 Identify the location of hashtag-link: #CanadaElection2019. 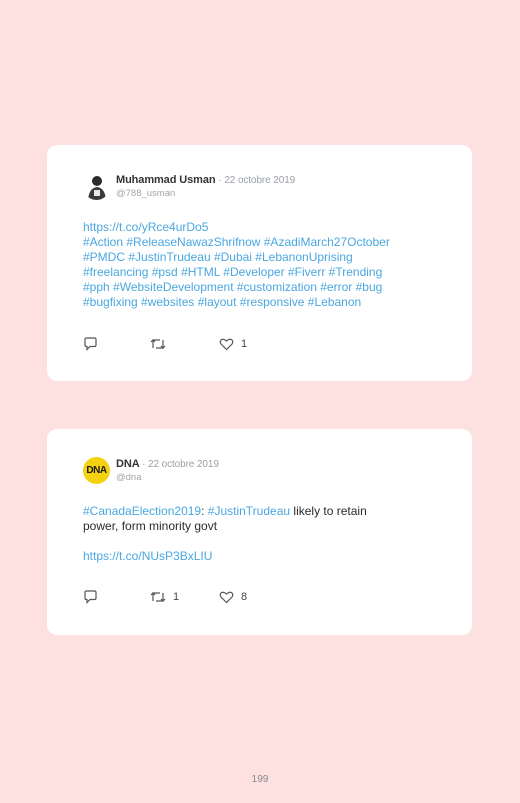
(142, 511).